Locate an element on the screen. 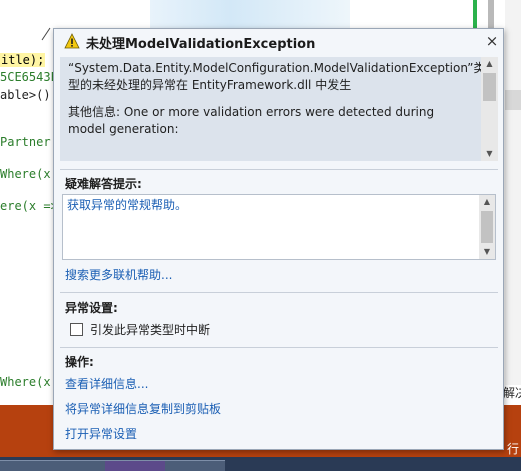  tips-box: 获取异常的常规帮助。 ▲ ▼ is located at coordinates (279, 227).